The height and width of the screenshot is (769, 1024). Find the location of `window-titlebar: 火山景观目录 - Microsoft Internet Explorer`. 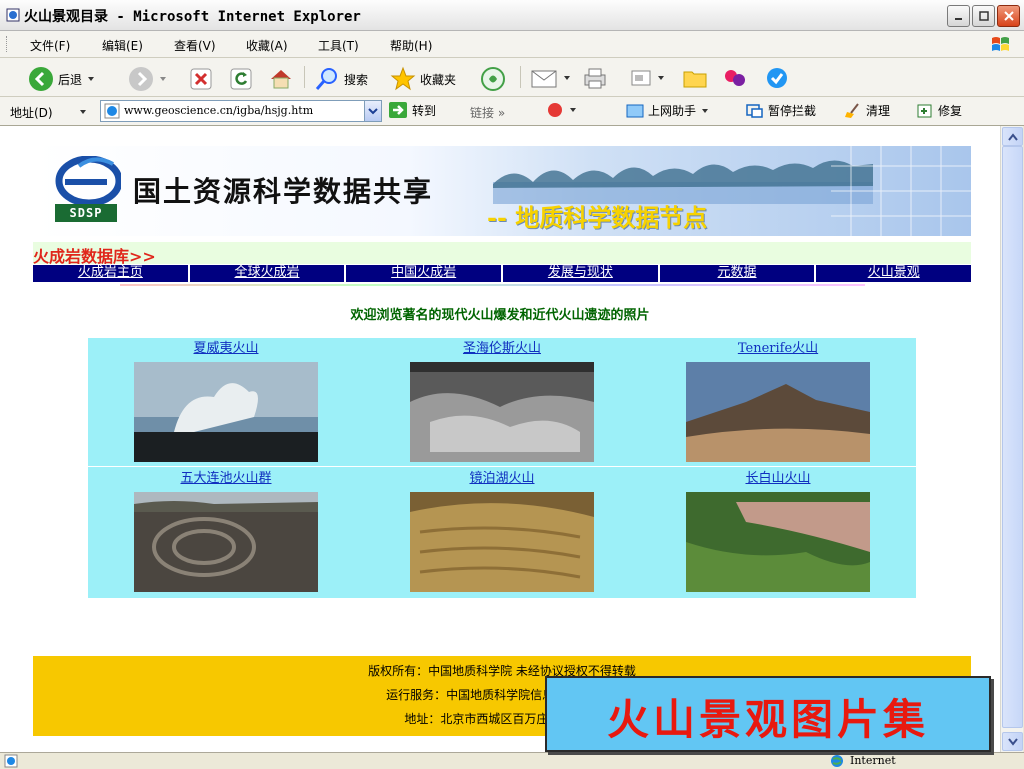

window-titlebar: 火山景观目录 - Microsoft Internet Explorer is located at coordinates (512, 15).